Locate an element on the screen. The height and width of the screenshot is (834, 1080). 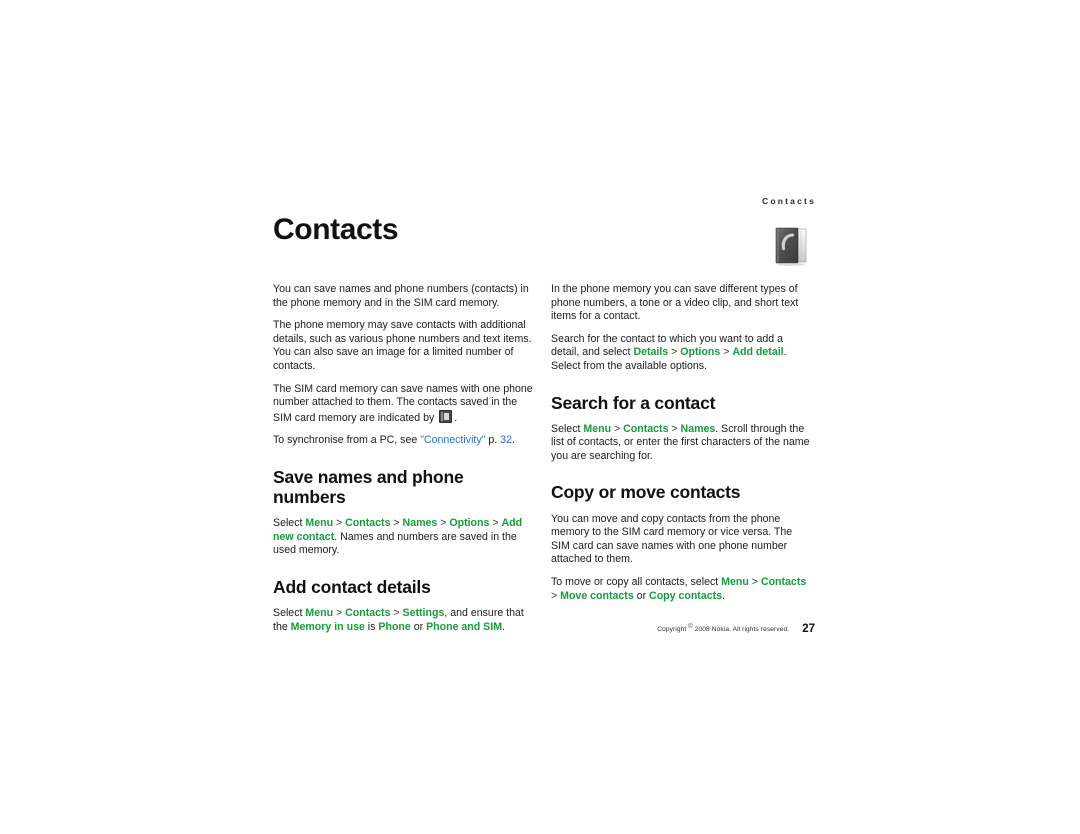
settings-path-contacts: Contacts is located at coordinates (368, 613).